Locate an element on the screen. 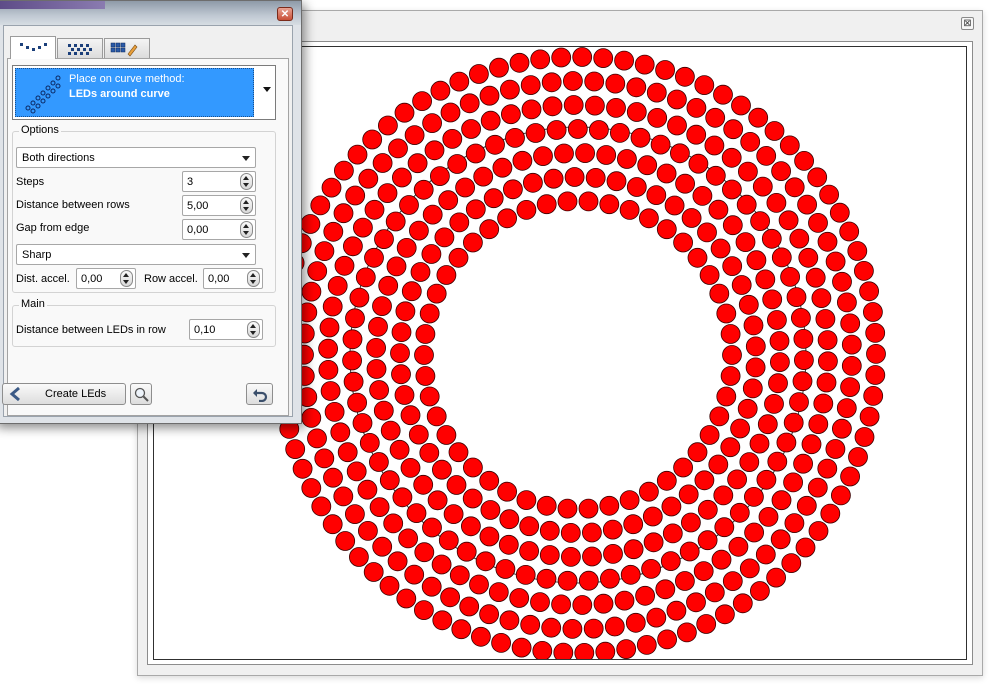 This screenshot has height=700, width=1000. curve-method-selected-item: Place on curve method: LEDs around curve is located at coordinates (134, 92).